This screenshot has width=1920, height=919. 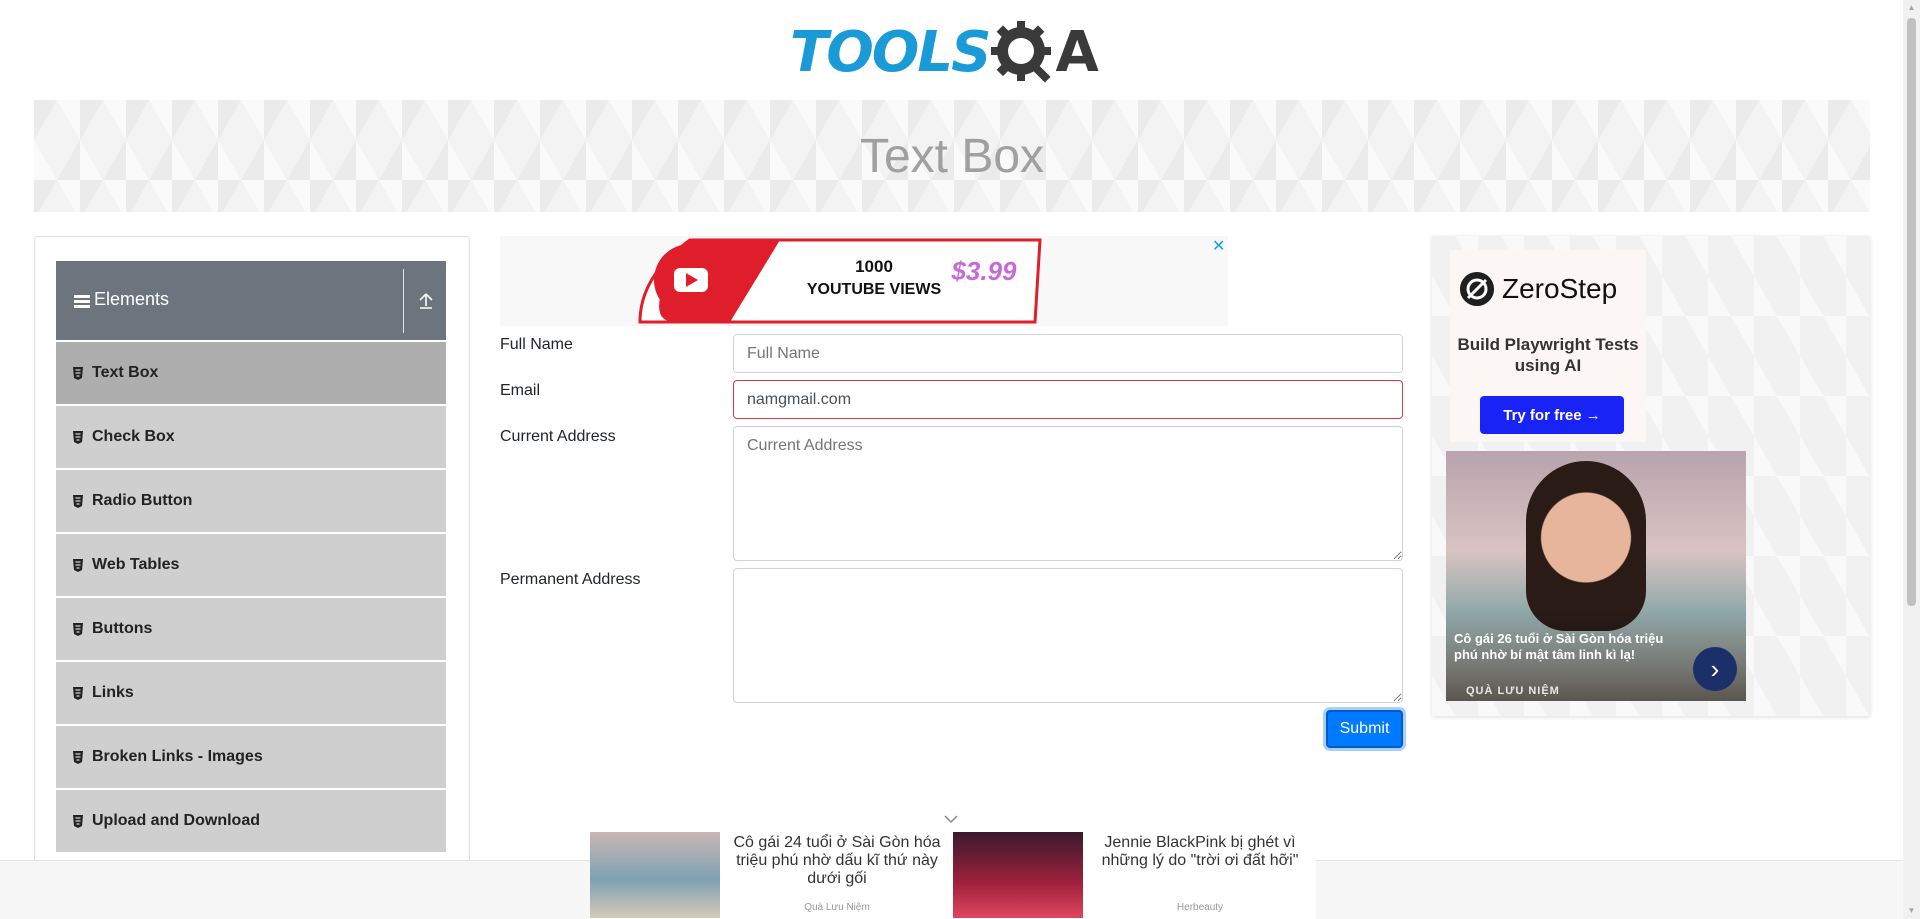 What do you see at coordinates (251, 437) in the screenshot?
I see `sidebar-item-check-box: Check Box` at bounding box center [251, 437].